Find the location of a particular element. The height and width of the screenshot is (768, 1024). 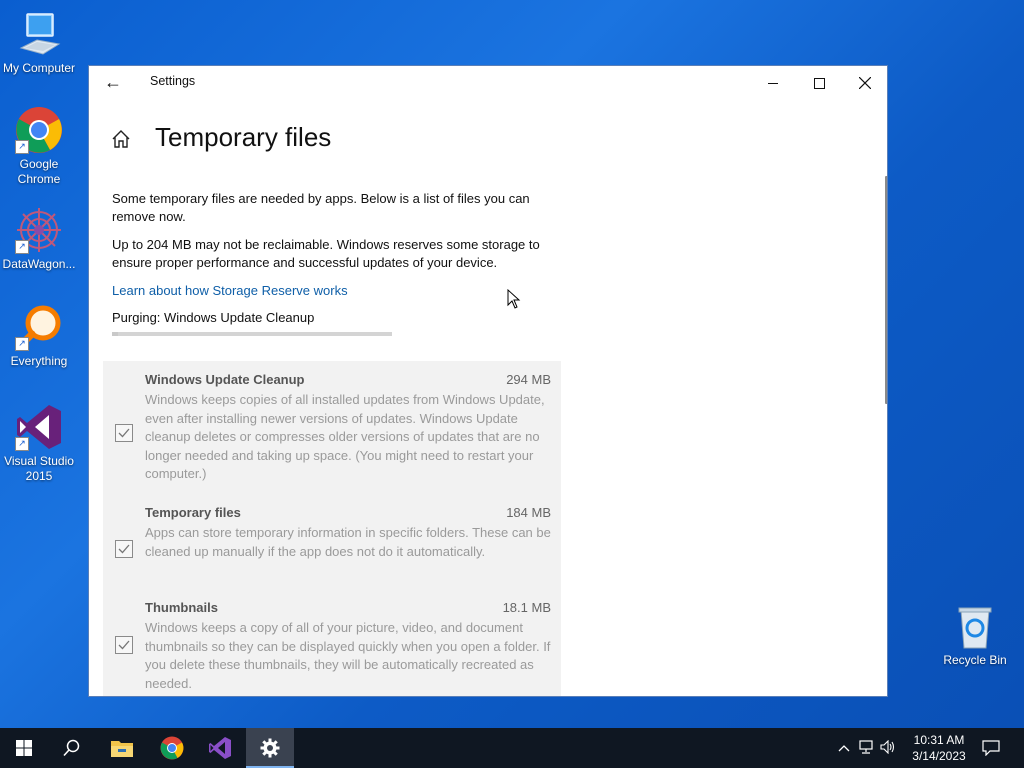

arrow-left-icon: ← is located at coordinates (113, 82).